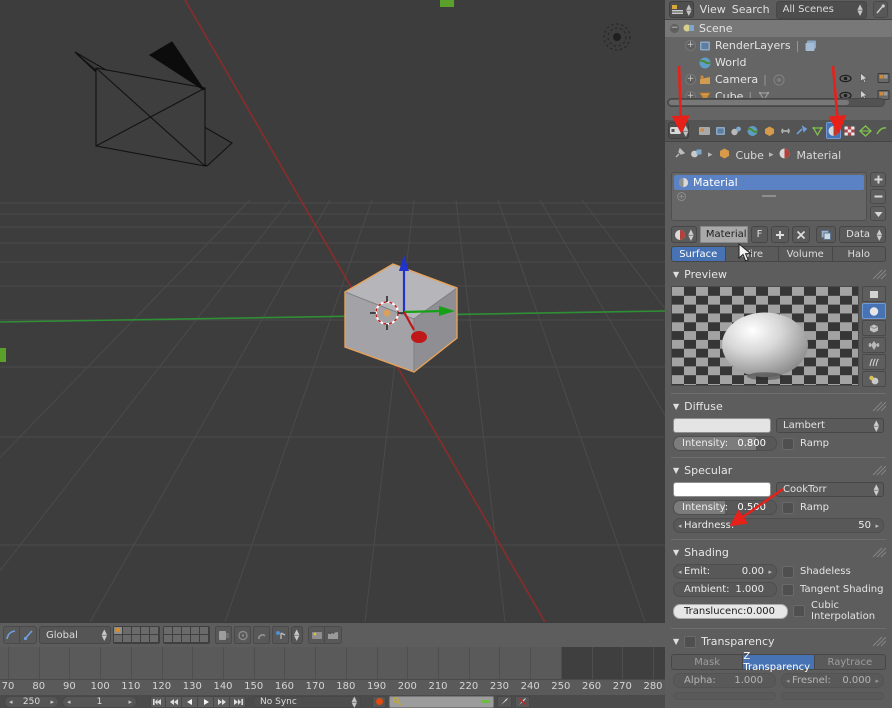  Describe the element at coordinates (765, 336) in the screenshot. I see `material-preview-image` at that location.